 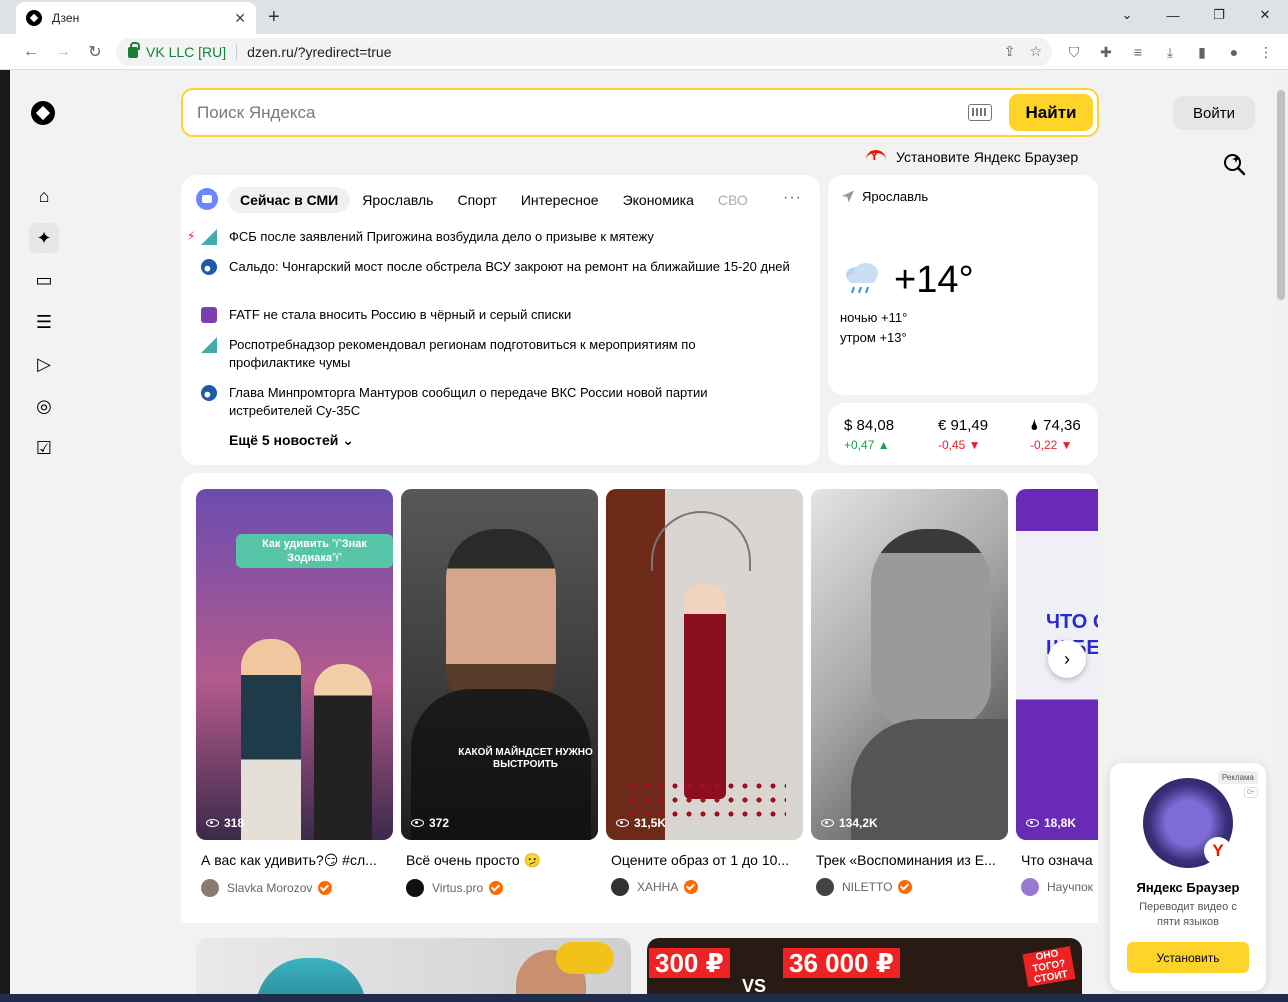 I want to click on short-author: NILETTO, so click(x=909, y=887).